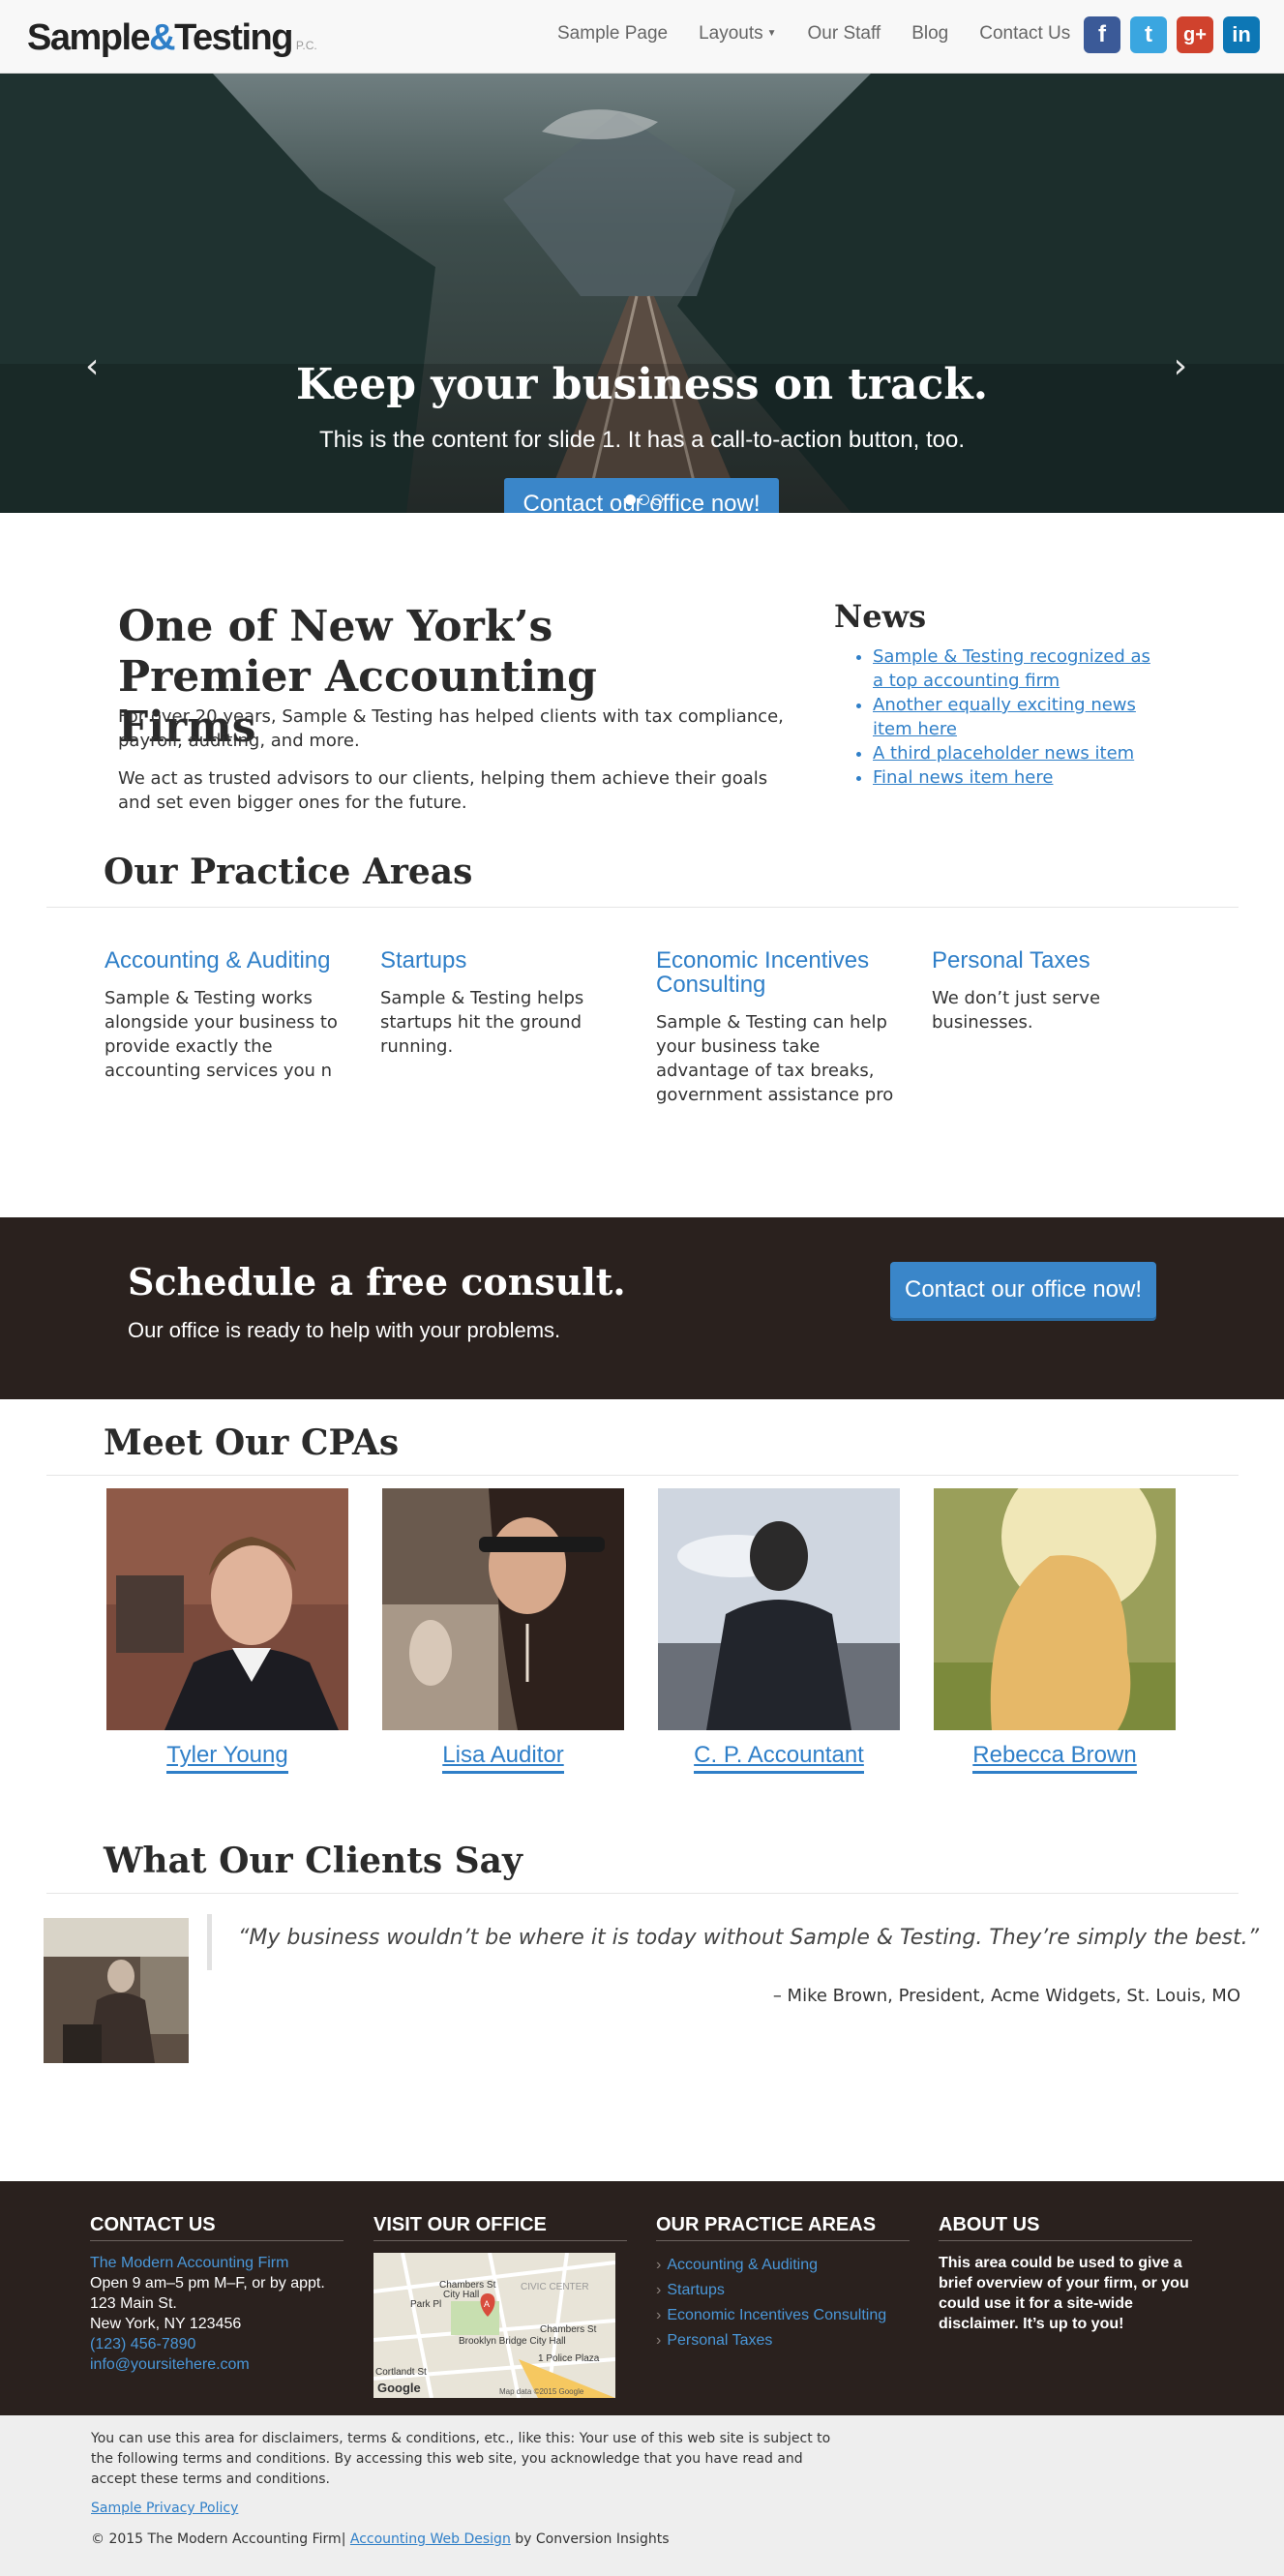  What do you see at coordinates (777, 2315) in the screenshot?
I see `footer-area-label: Economic Incentives Consulting` at bounding box center [777, 2315].